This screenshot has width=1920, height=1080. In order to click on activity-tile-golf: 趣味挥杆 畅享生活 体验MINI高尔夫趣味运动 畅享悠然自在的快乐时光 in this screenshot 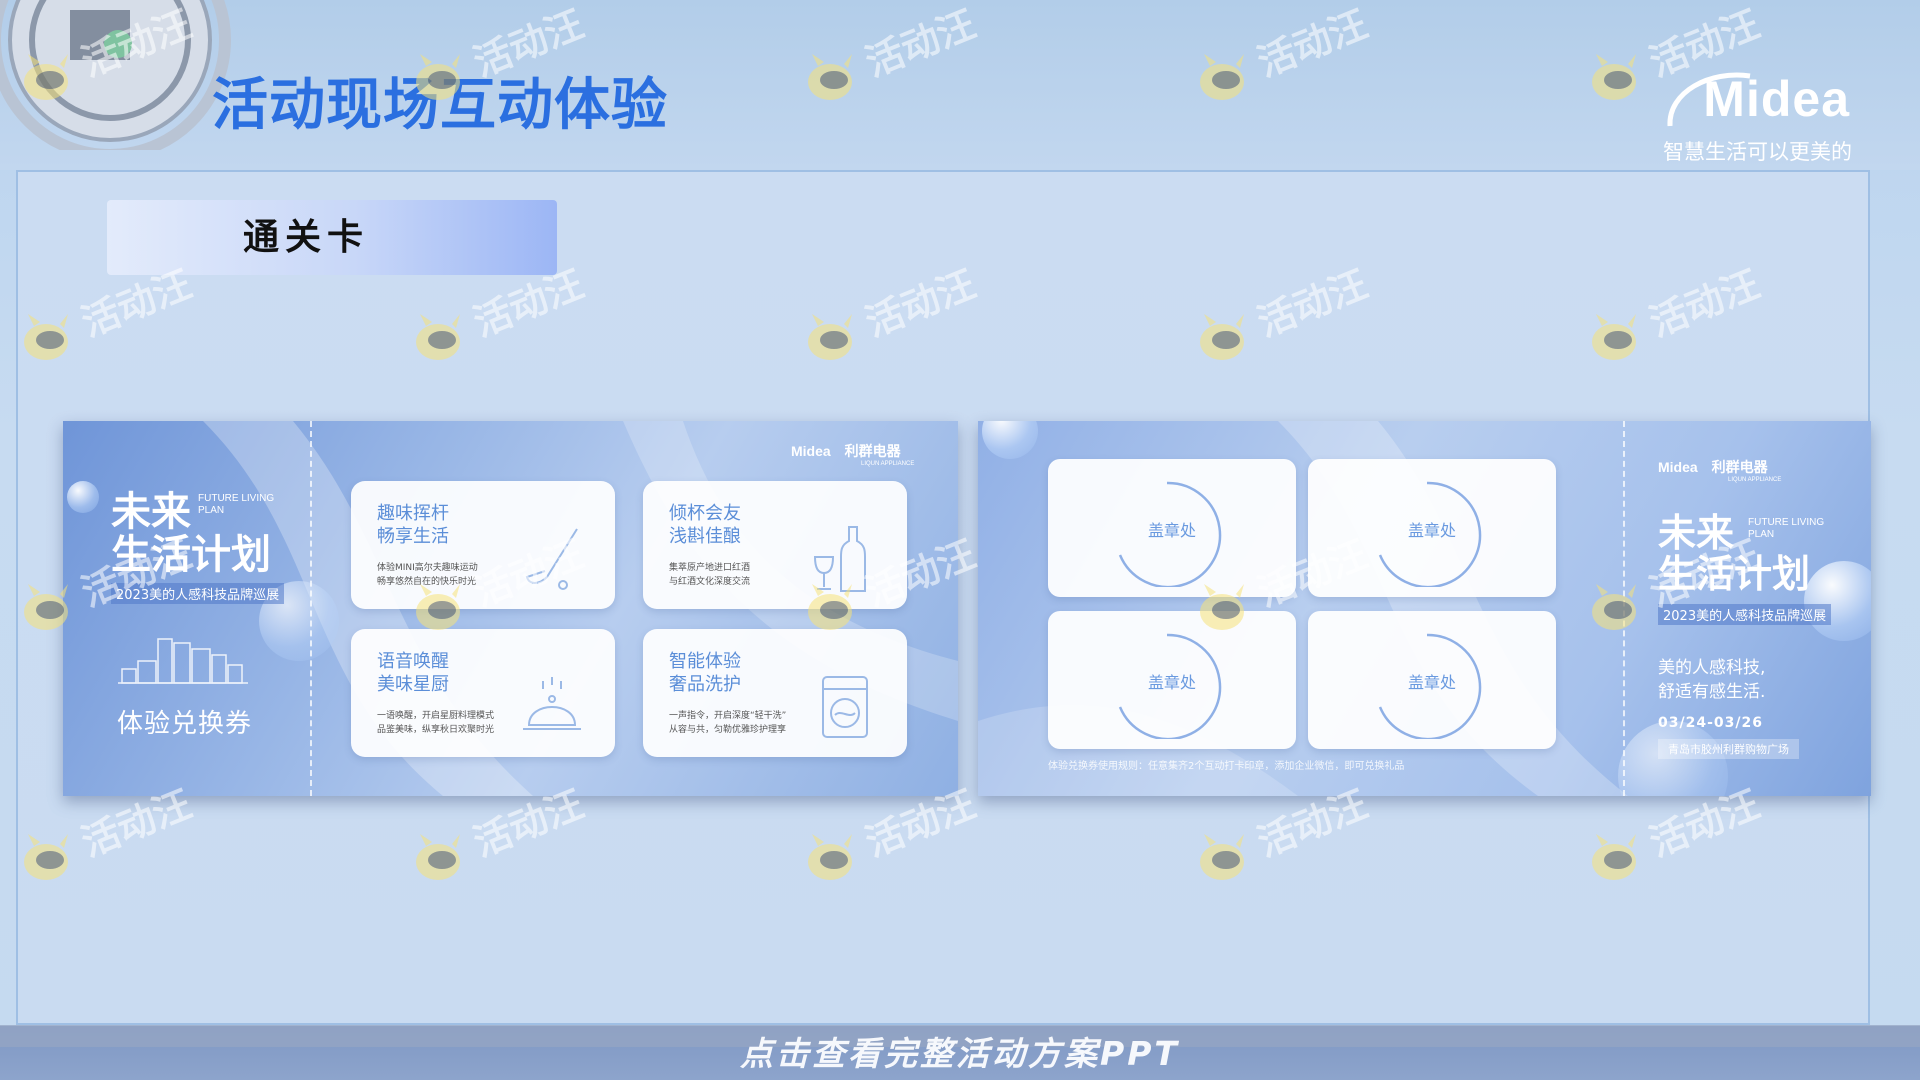, I will do `click(483, 545)`.